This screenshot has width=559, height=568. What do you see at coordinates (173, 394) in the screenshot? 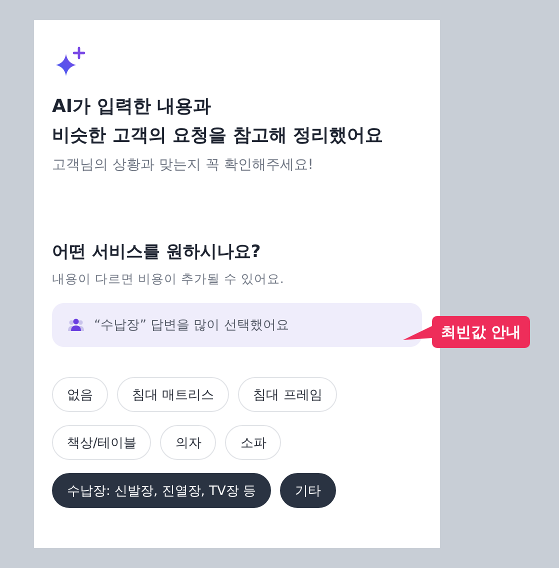
I see `option-chip: 침대 매트리스` at bounding box center [173, 394].